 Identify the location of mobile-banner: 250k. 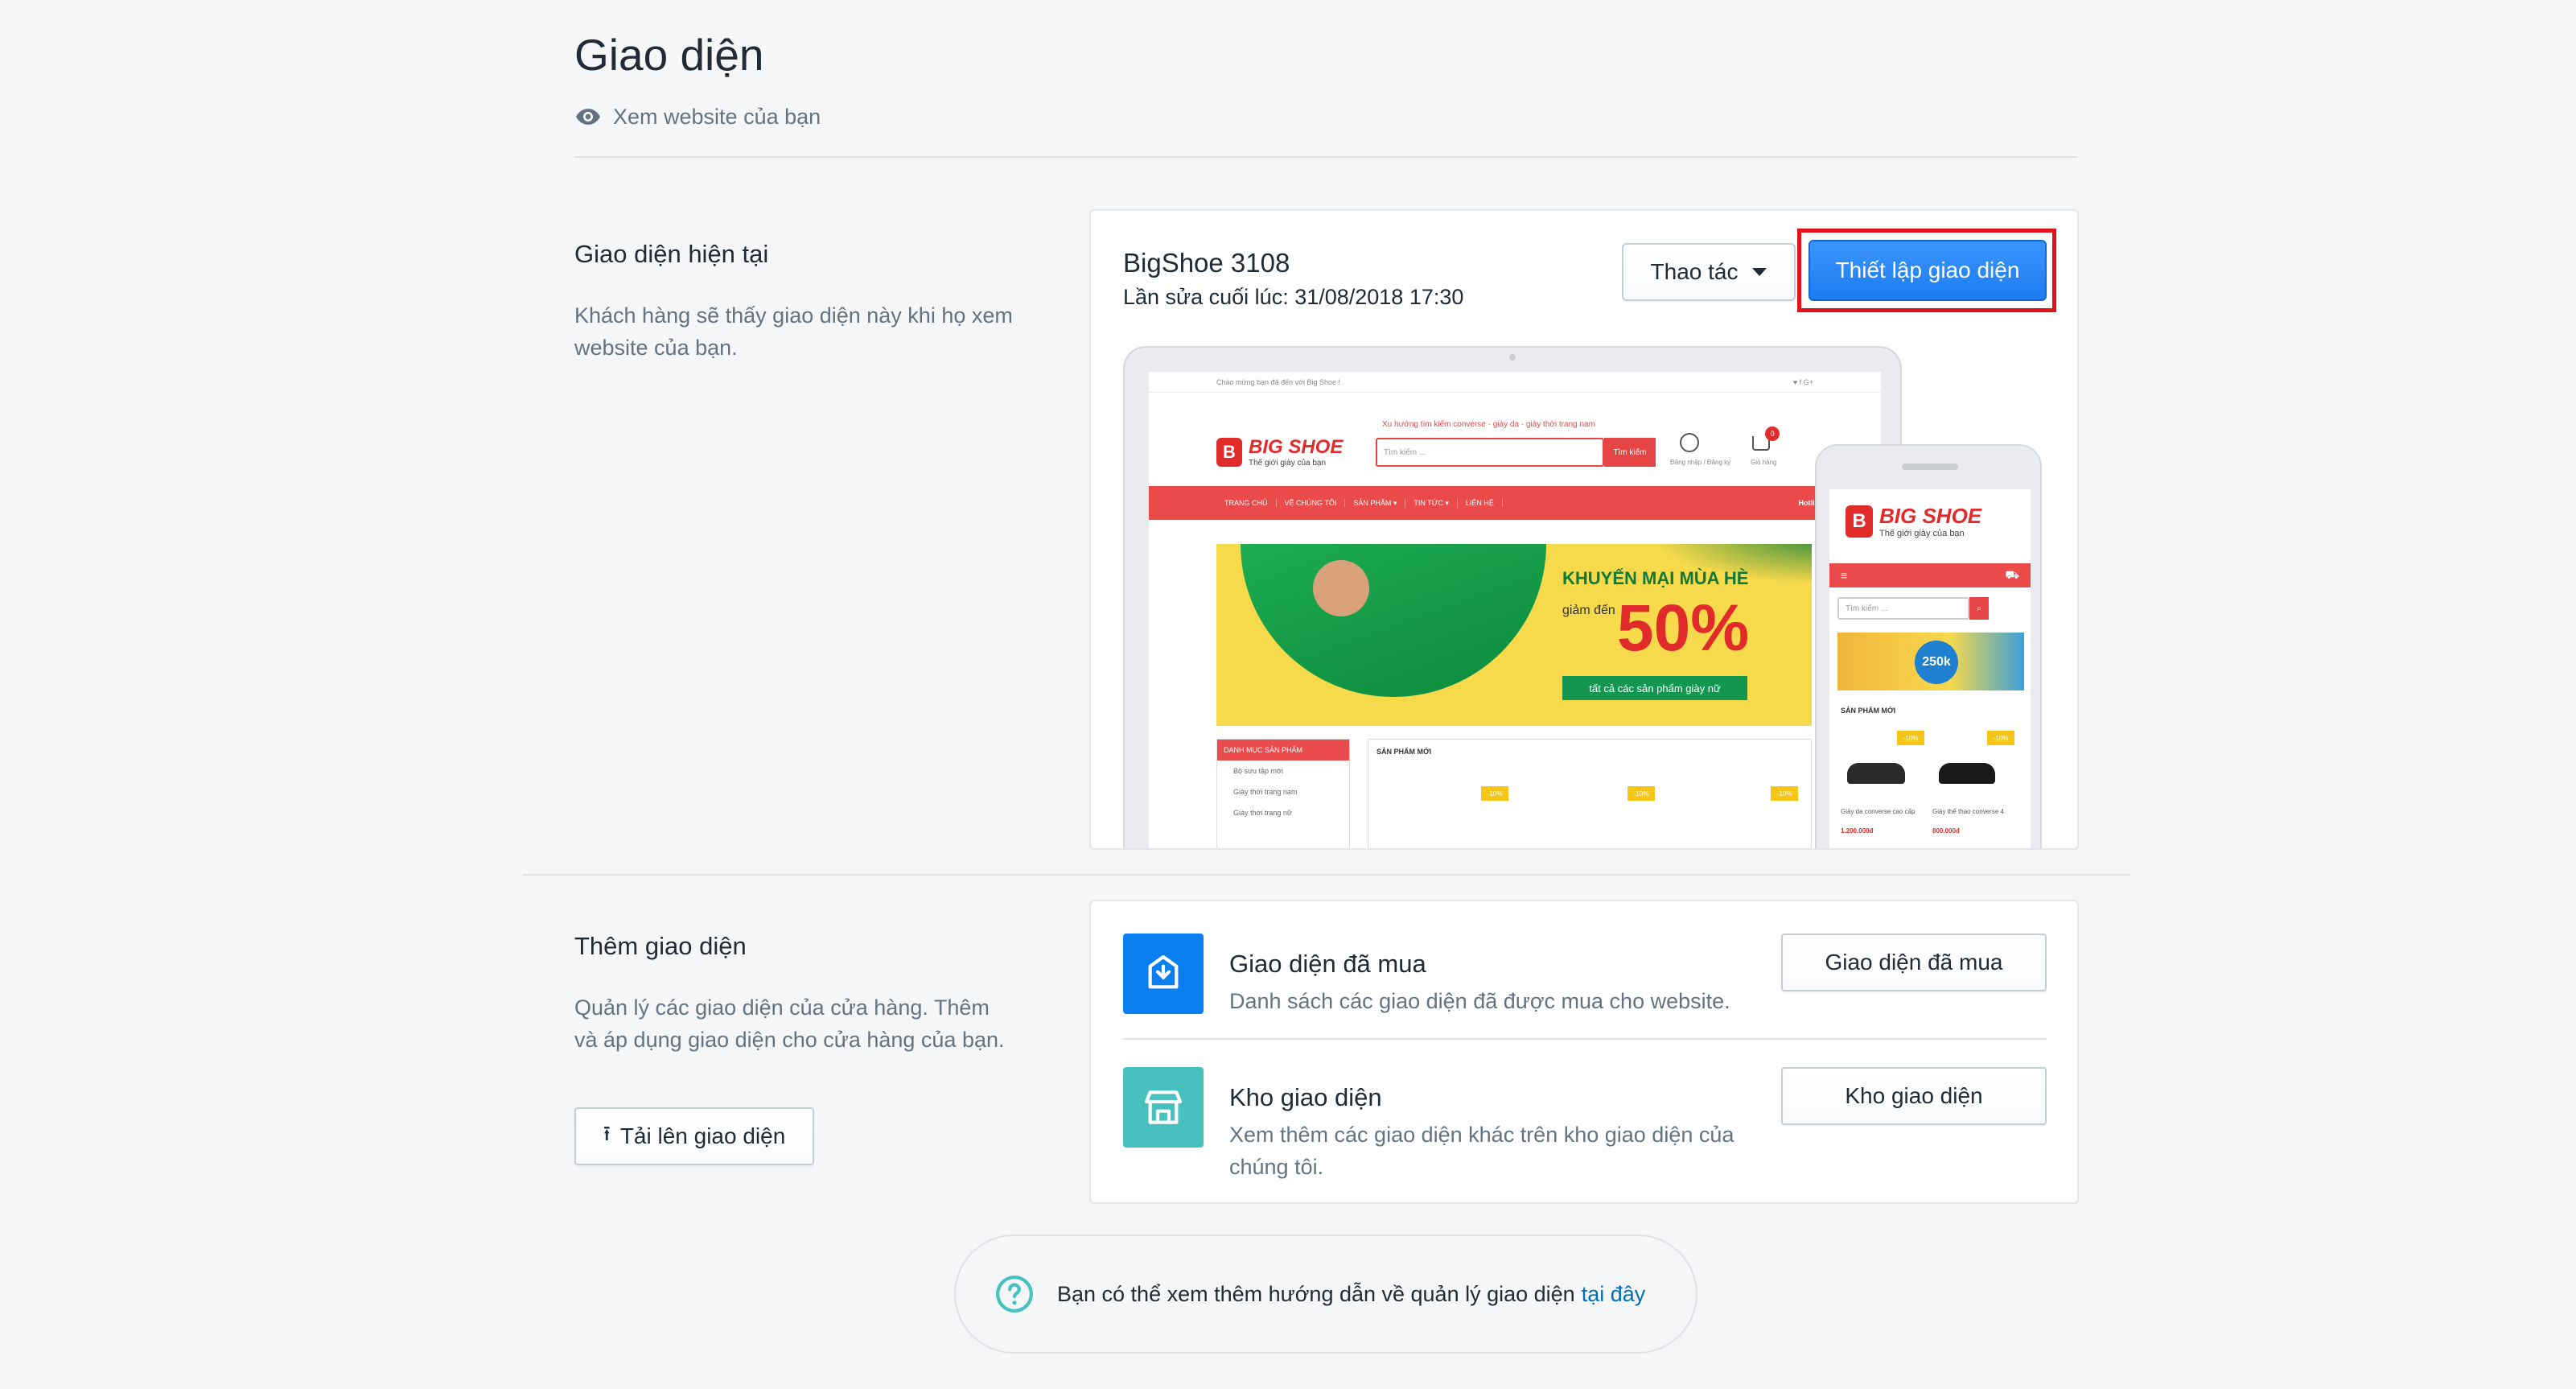
(1930, 661).